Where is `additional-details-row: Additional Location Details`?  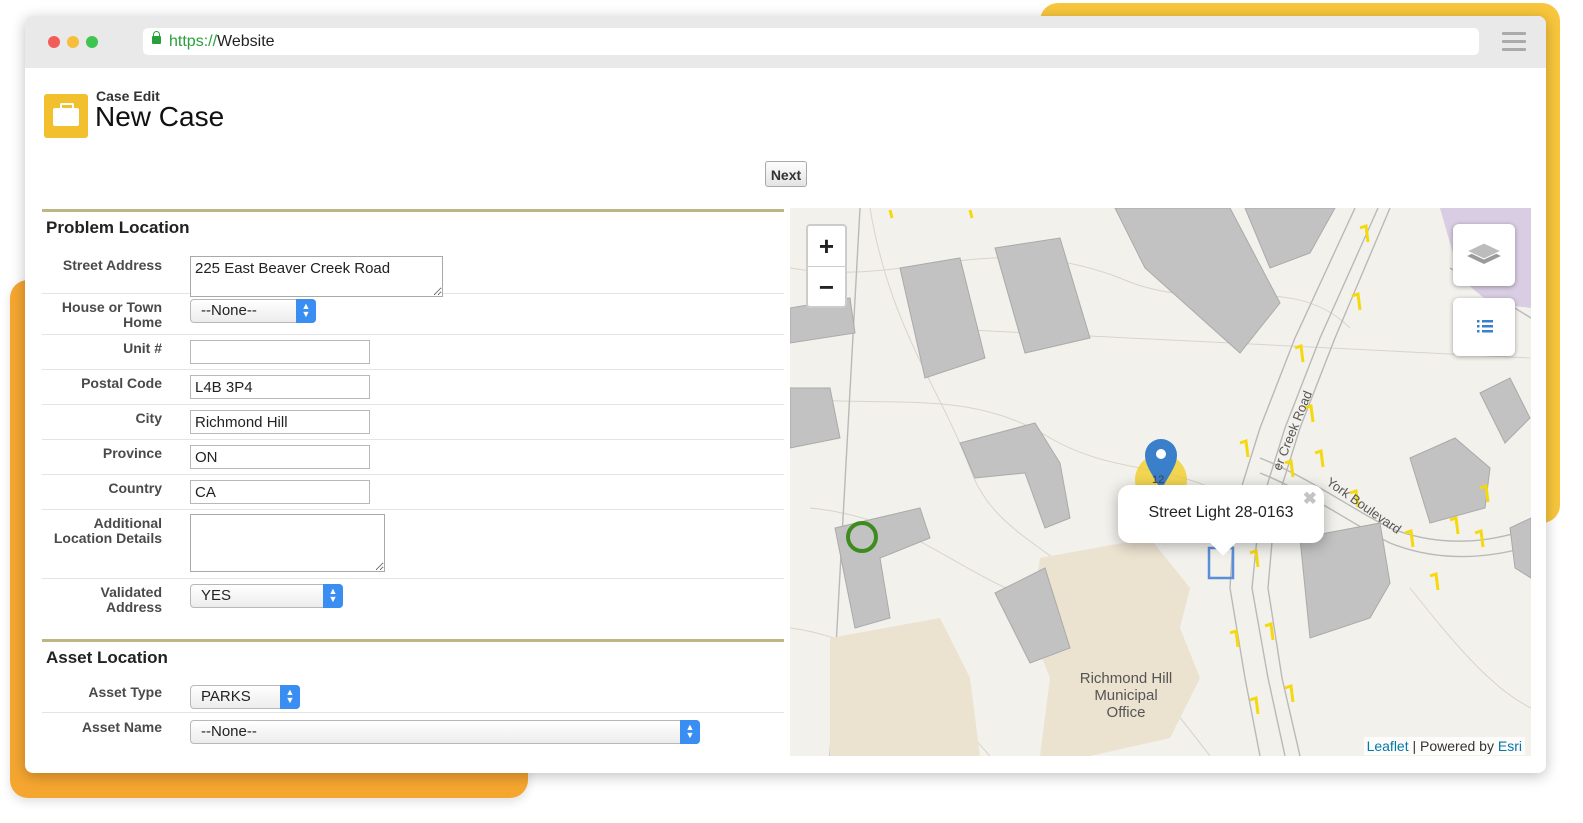
additional-details-row: Additional Location Details is located at coordinates (413, 544).